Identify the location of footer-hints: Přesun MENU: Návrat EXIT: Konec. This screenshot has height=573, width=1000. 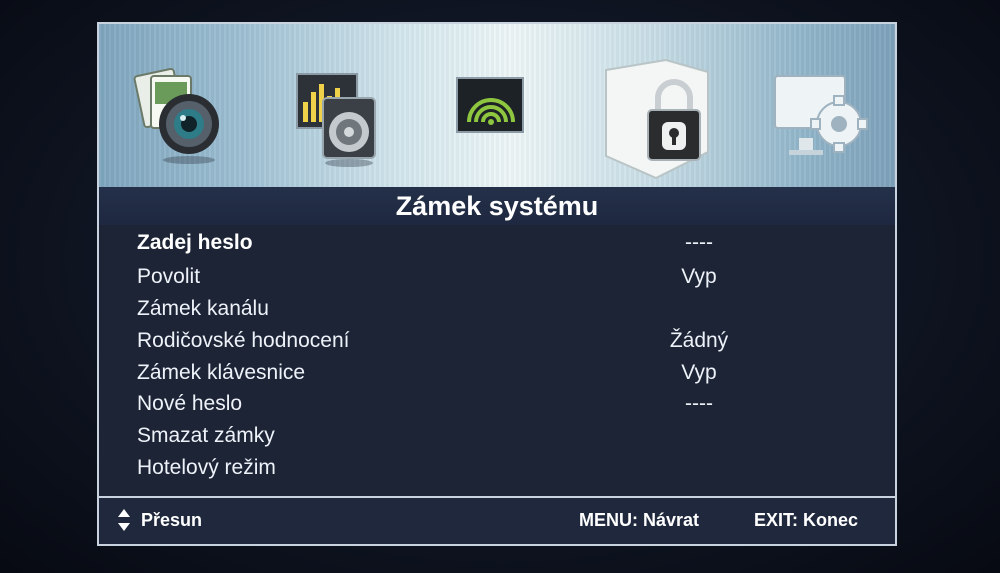
(497, 520).